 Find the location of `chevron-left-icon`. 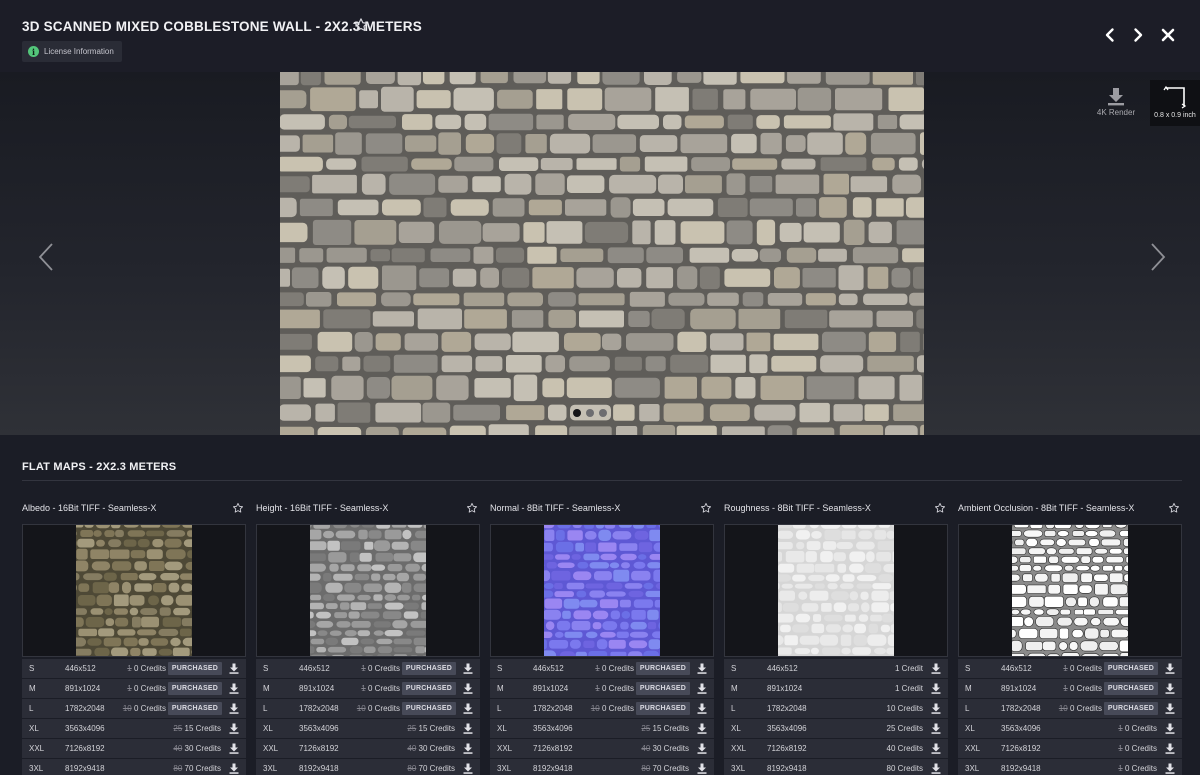

chevron-left-icon is located at coordinates (1110, 35).